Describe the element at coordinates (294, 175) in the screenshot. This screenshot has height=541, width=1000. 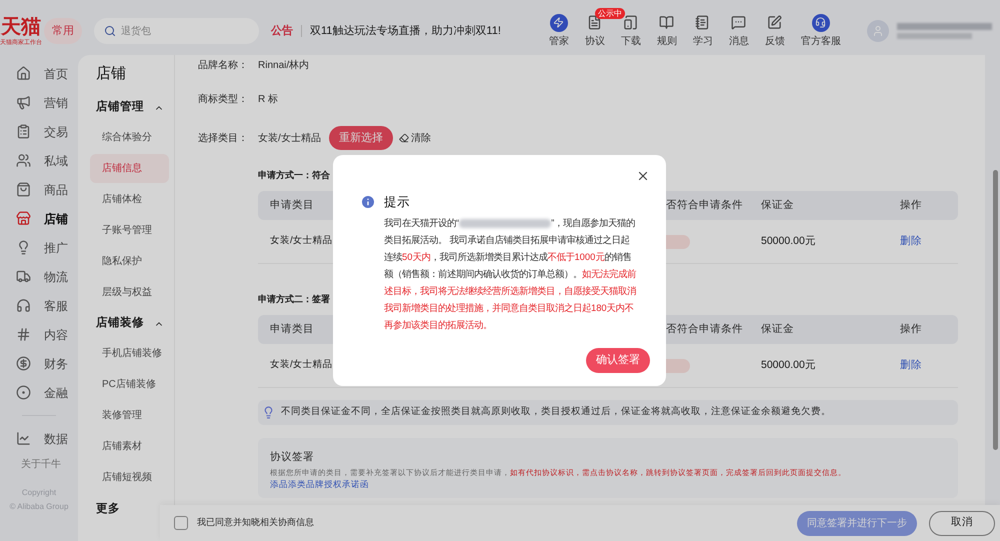
I see `section-title: 申请方式一：符合` at that location.